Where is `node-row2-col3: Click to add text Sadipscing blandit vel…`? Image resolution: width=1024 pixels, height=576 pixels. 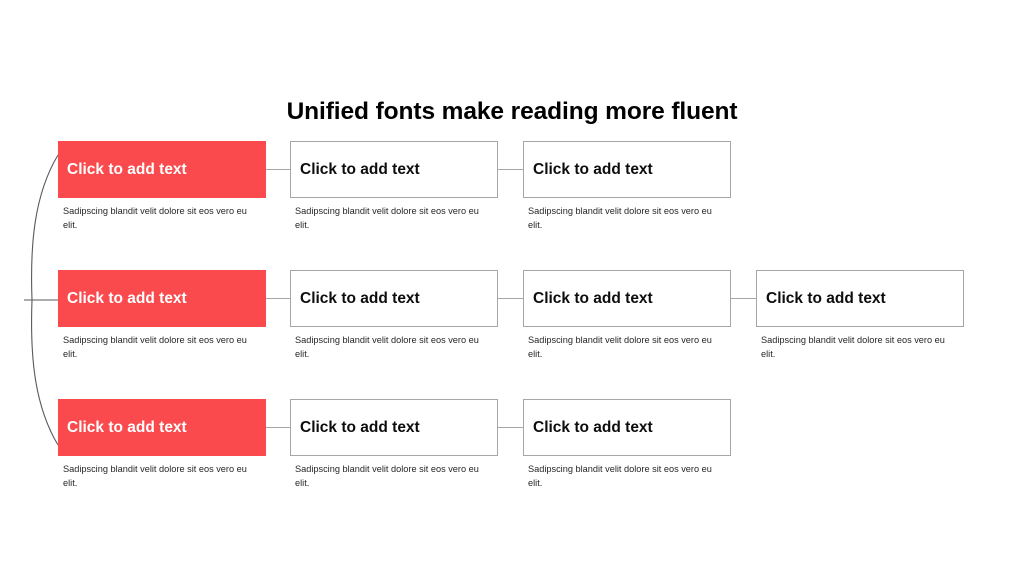
node-row2-col3: Click to add text Sadipscing blandit vel… is located at coordinates (627, 314).